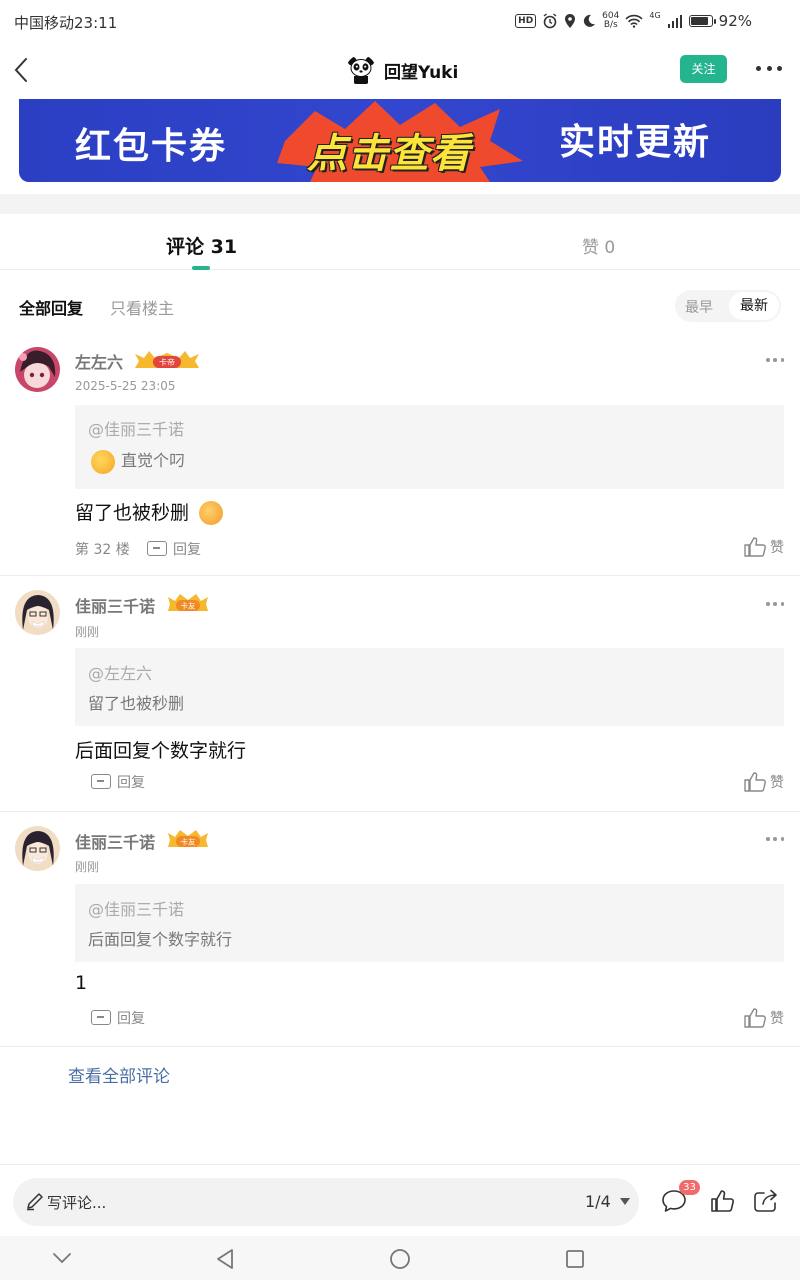 The image size is (800, 1280). I want to click on sort-newest: 最新, so click(754, 306).